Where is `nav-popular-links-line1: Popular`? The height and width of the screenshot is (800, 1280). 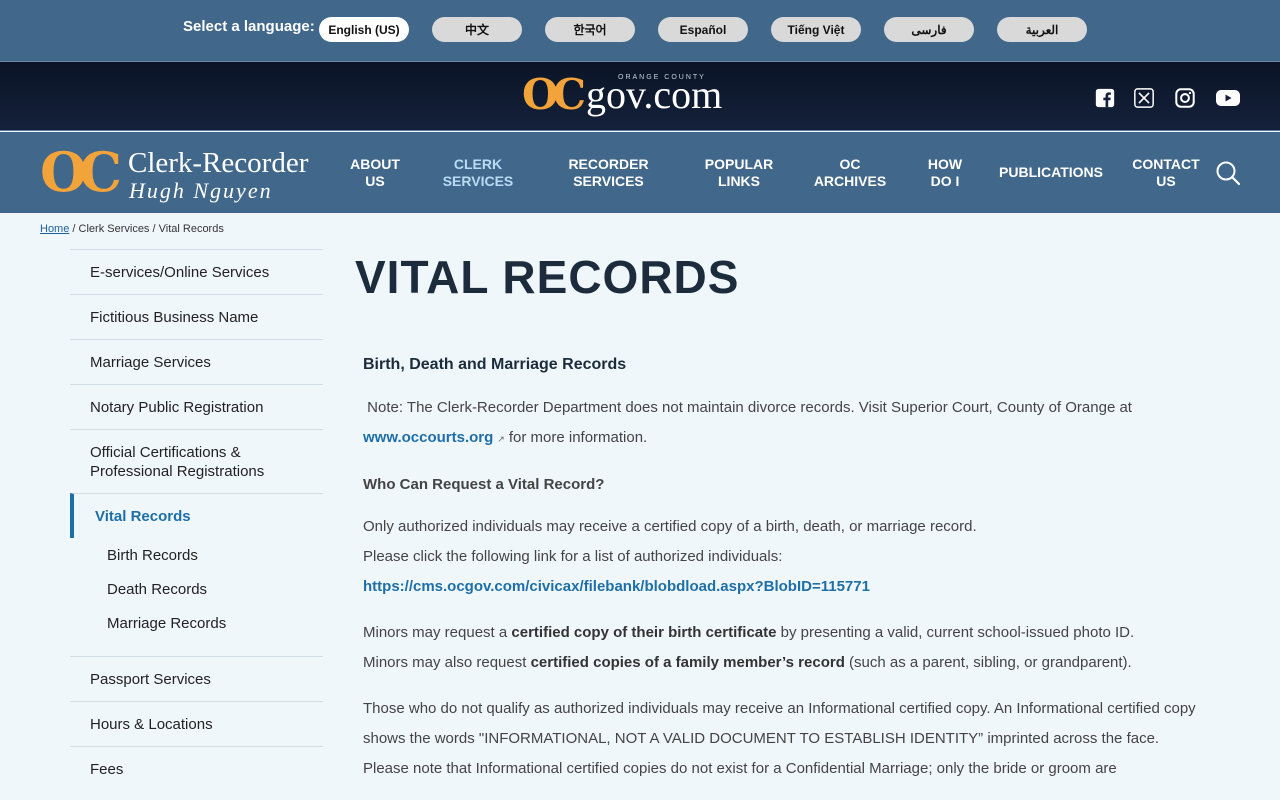 nav-popular-links-line1: Popular is located at coordinates (739, 164).